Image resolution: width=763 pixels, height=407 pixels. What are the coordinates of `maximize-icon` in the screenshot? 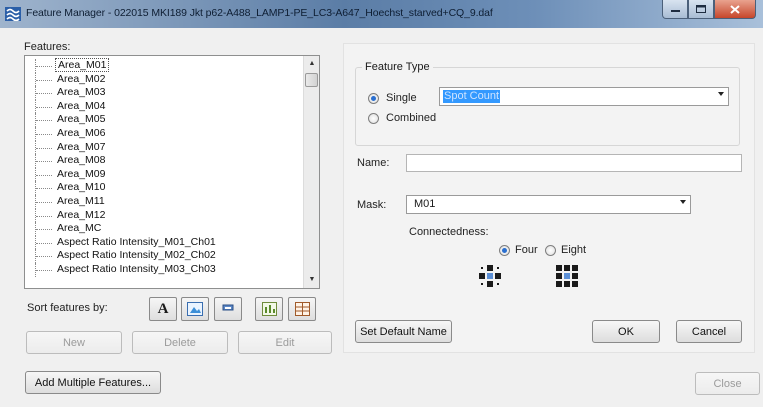 It's located at (701, 9).